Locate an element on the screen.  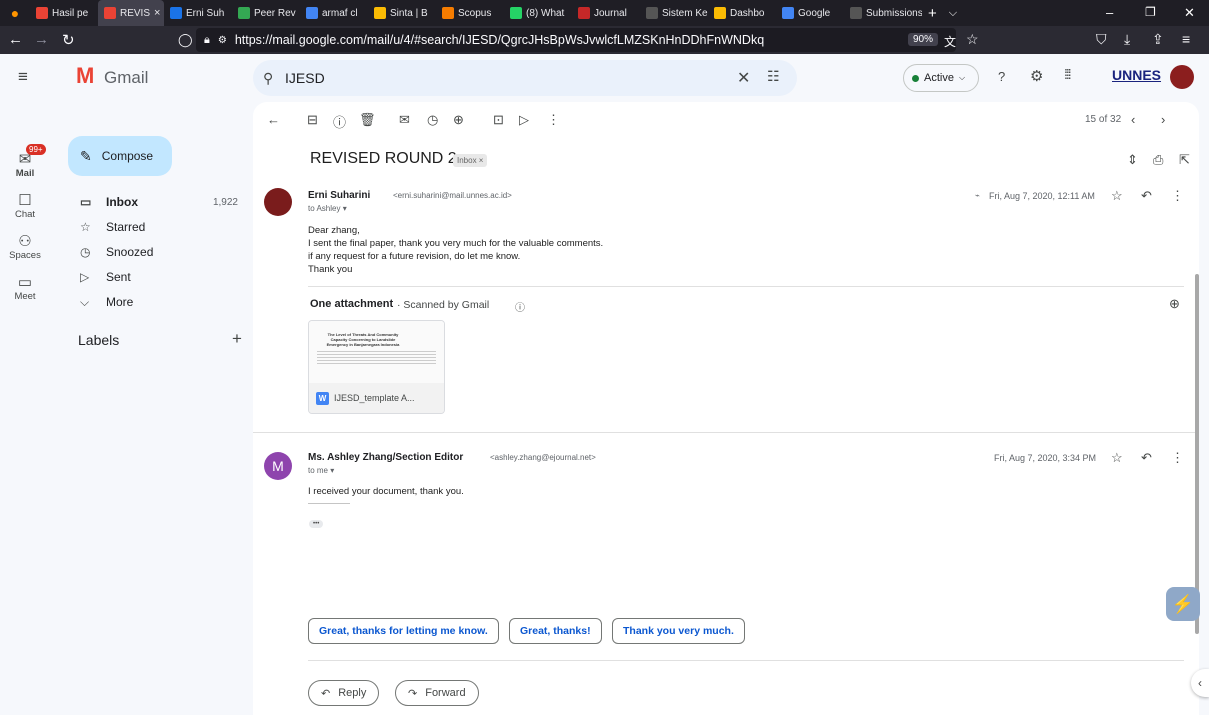
sender-name: Erni Suharini is located at coordinates (339, 195).